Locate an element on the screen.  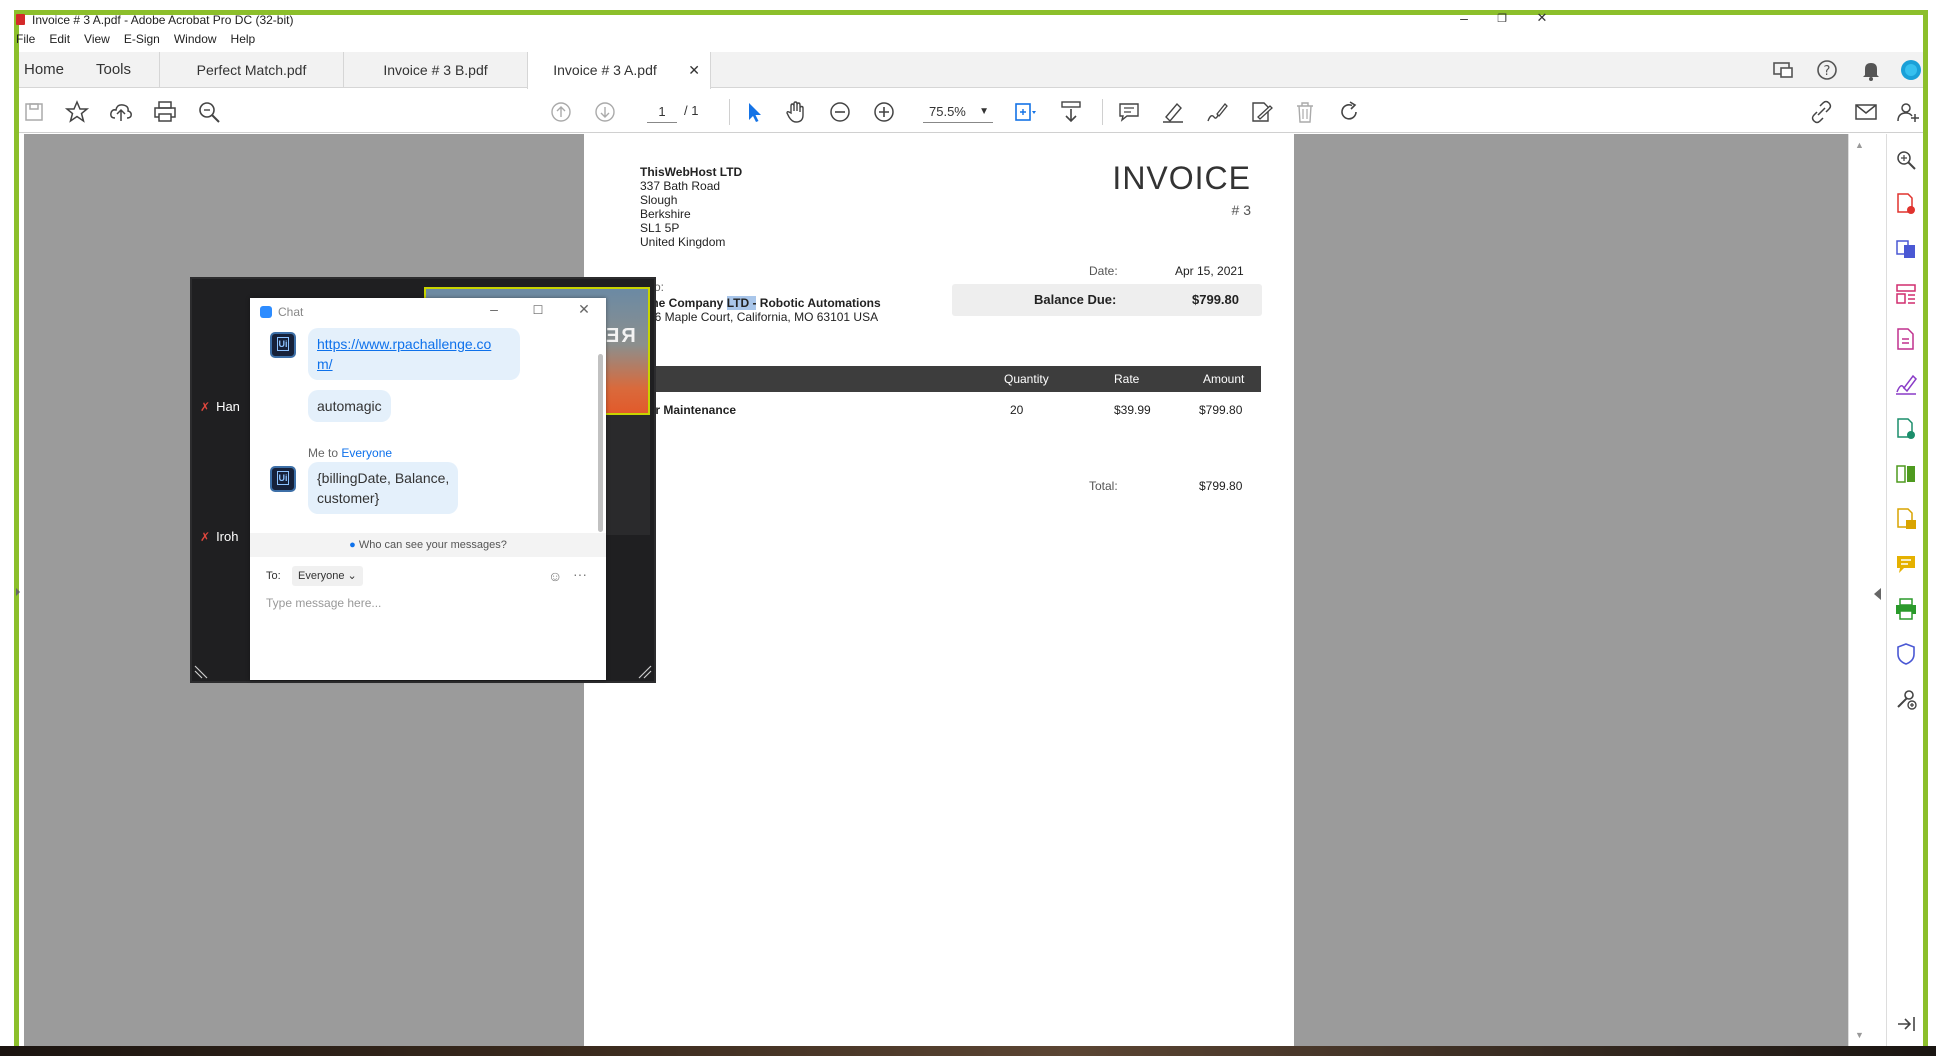
scan-ocr-icon is located at coordinates (1906, 519).